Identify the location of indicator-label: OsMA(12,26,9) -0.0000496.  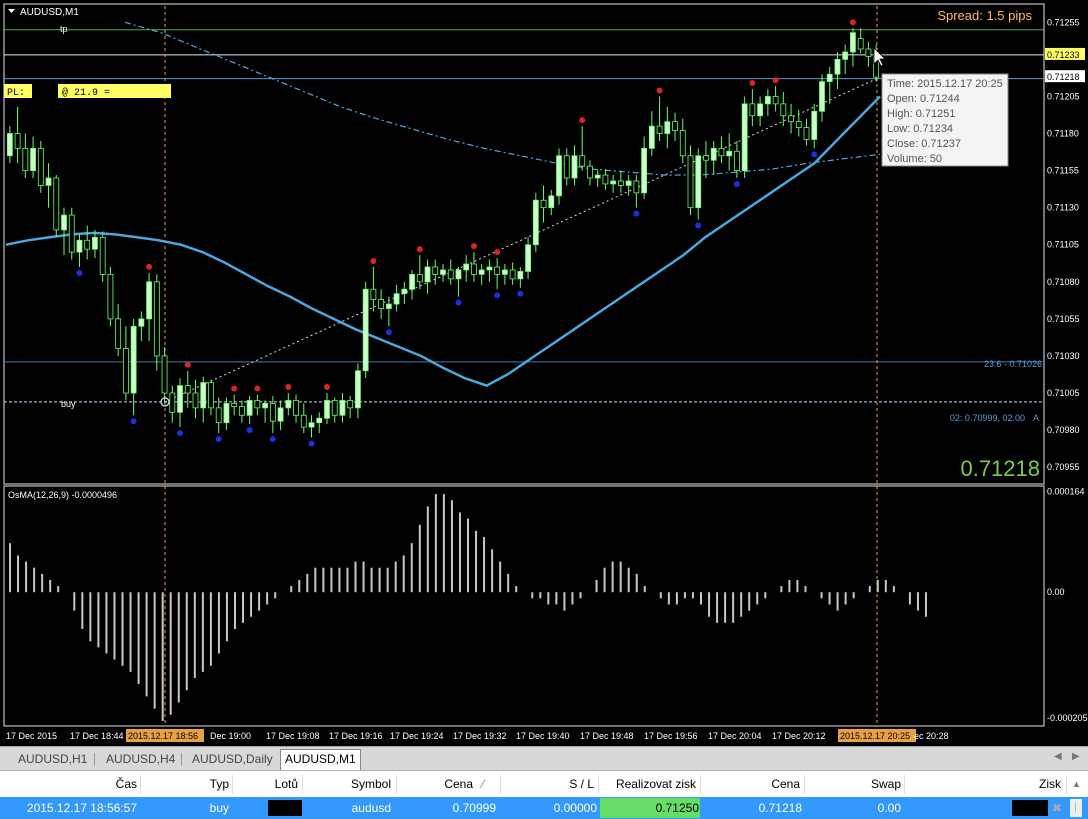
(62, 495).